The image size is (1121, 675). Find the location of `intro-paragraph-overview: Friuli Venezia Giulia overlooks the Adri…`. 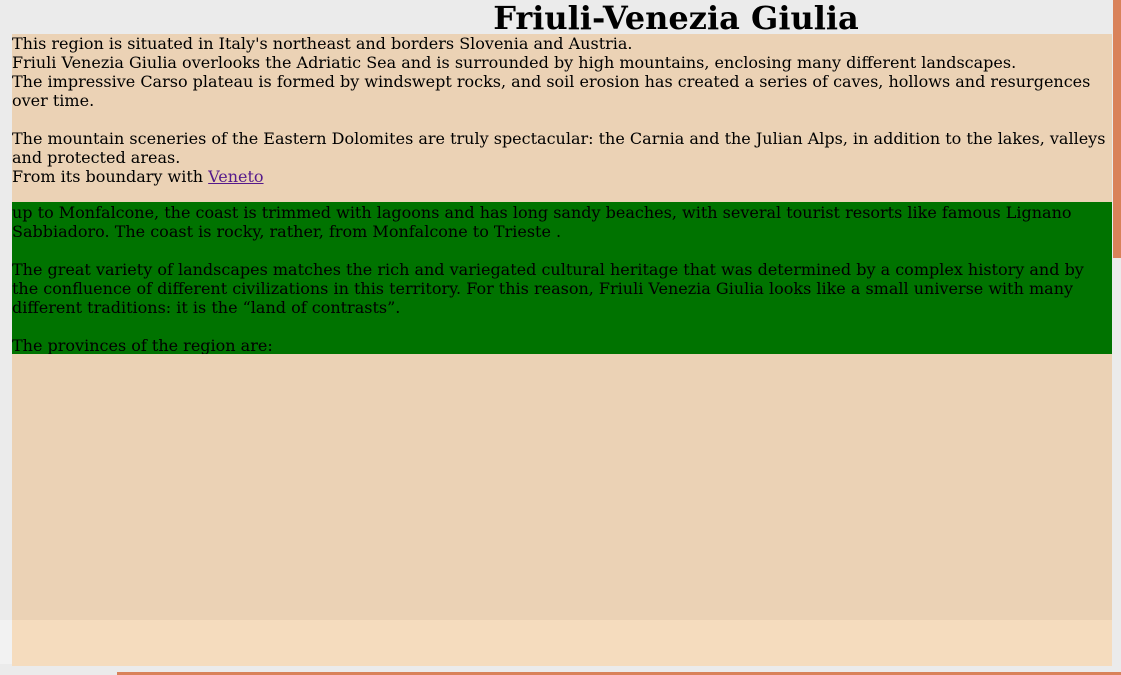

intro-paragraph-overview: Friuli Venezia Giulia overlooks the Adri… is located at coordinates (514, 62).